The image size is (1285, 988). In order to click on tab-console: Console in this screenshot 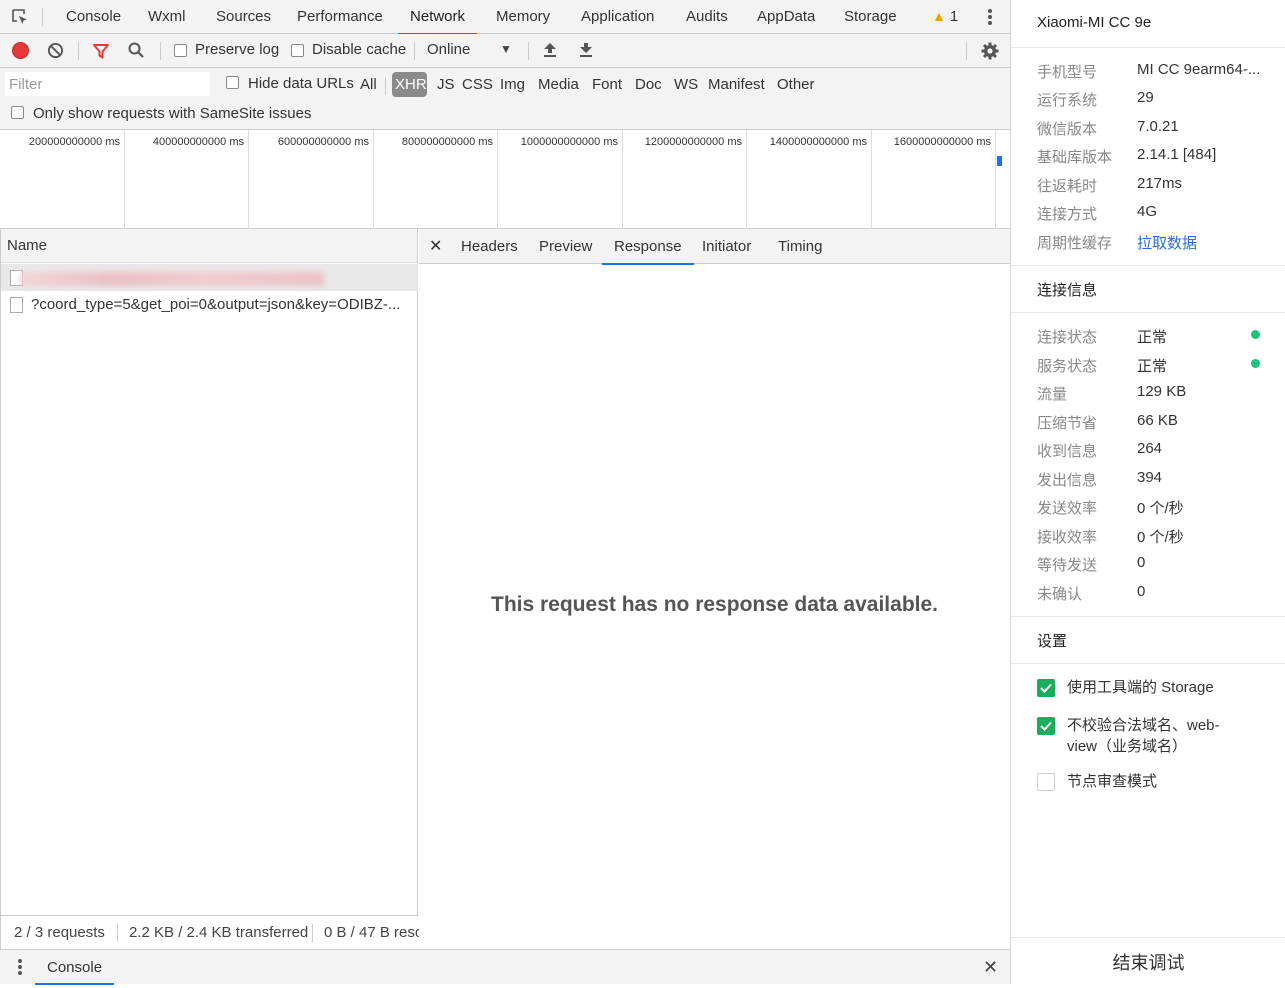, I will do `click(93, 17)`.